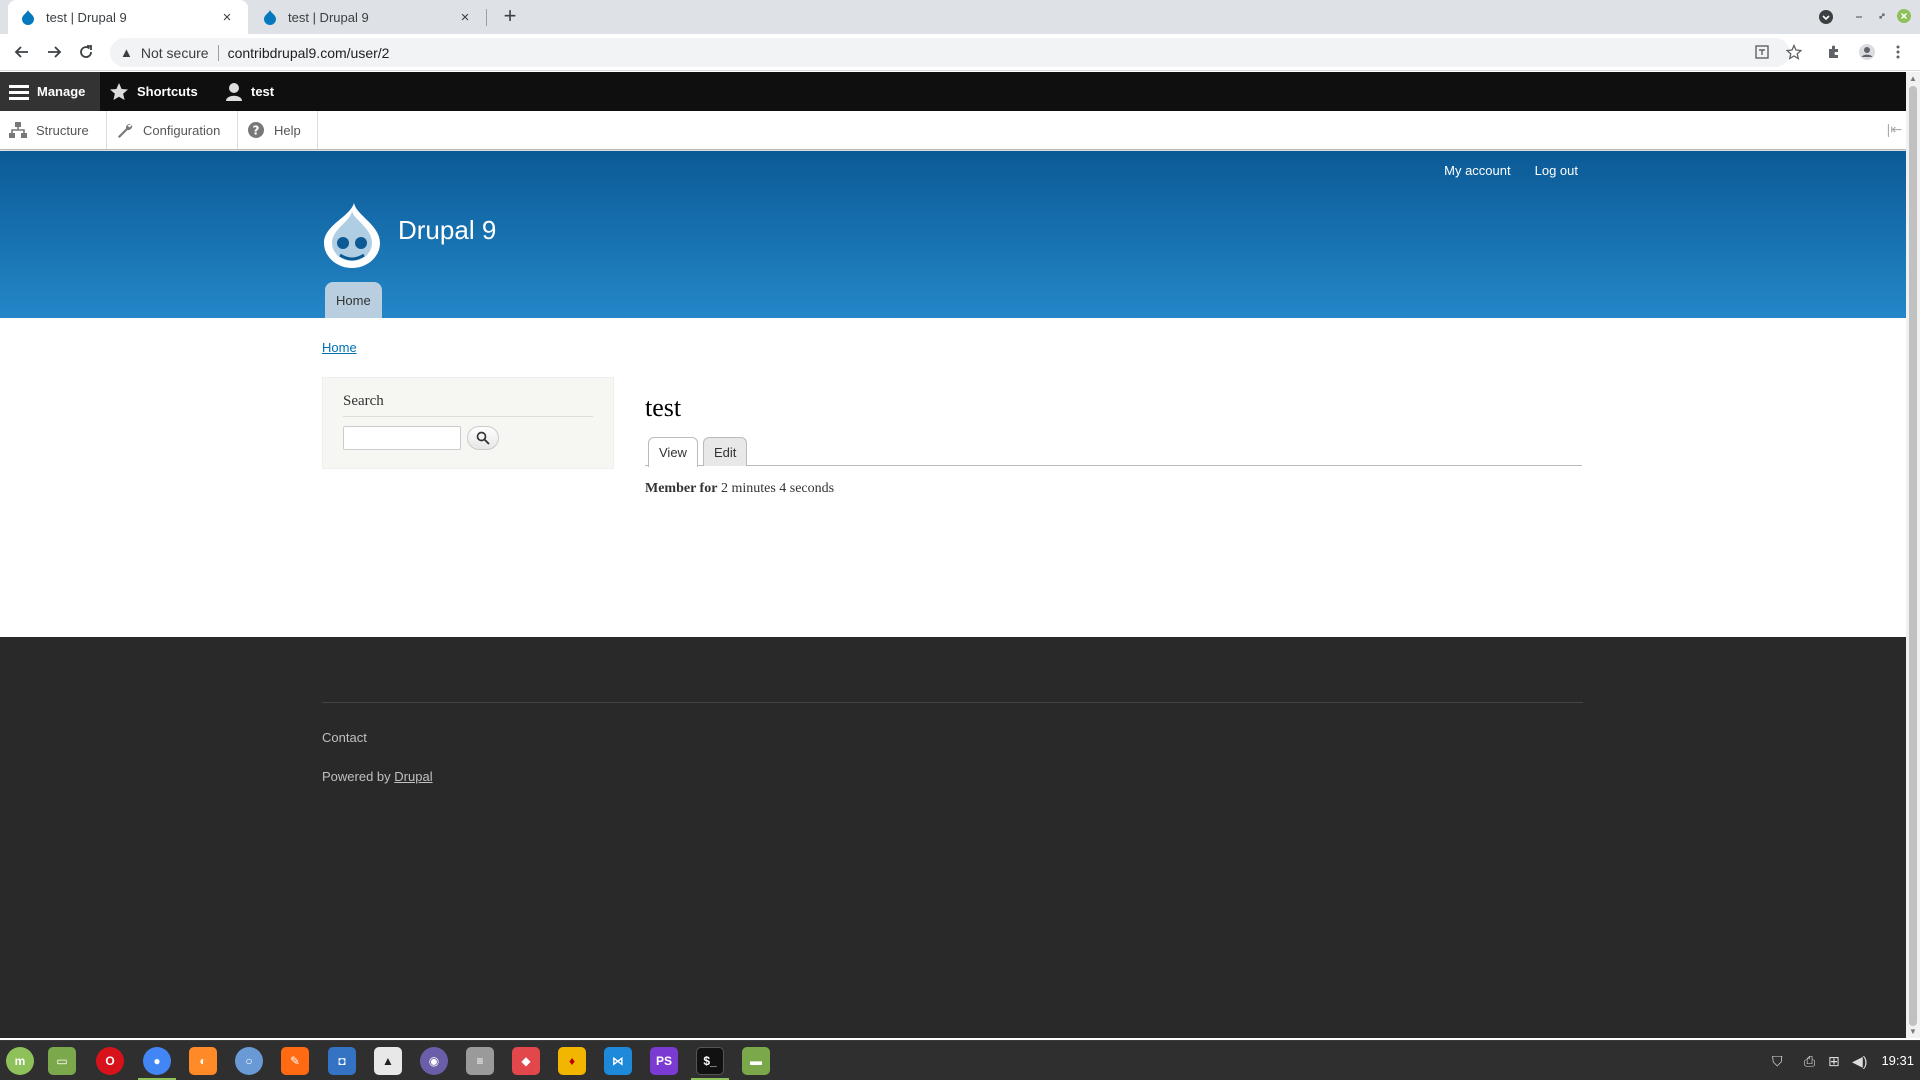 This screenshot has height=1080, width=1920. Describe the element at coordinates (663, 407) in the screenshot. I see `page-title: test` at that location.